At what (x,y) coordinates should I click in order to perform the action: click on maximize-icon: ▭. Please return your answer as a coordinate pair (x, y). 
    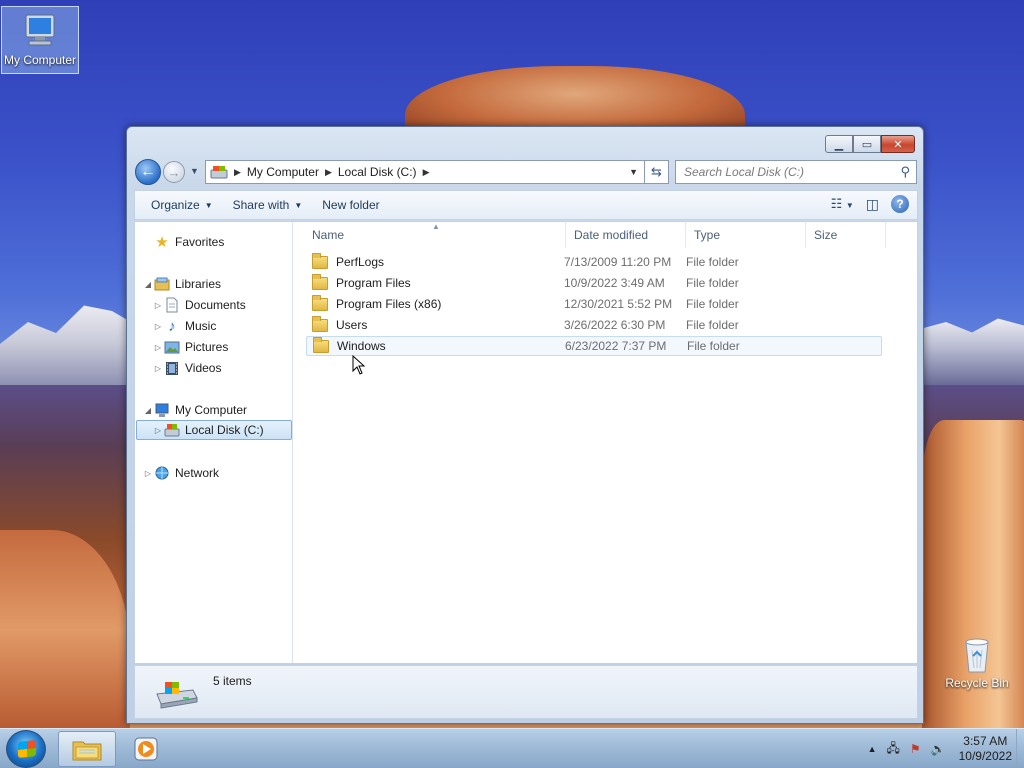
    Looking at the image, I should click on (867, 144).